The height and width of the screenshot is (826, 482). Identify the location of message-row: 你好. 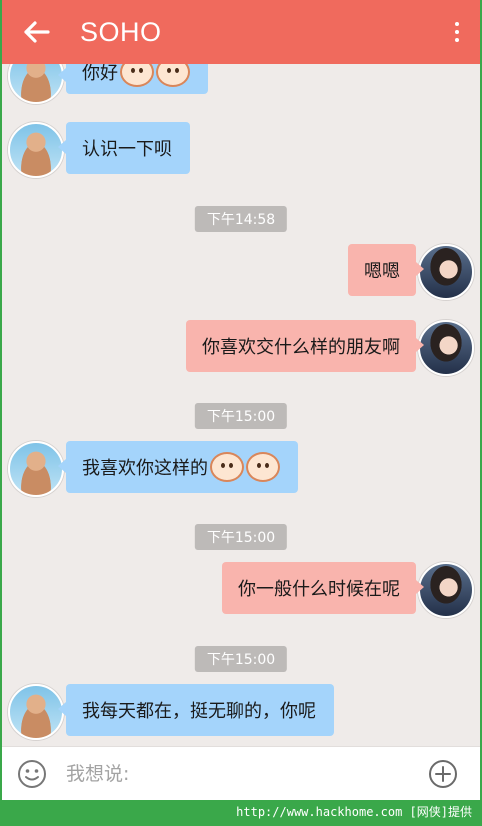
(241, 86).